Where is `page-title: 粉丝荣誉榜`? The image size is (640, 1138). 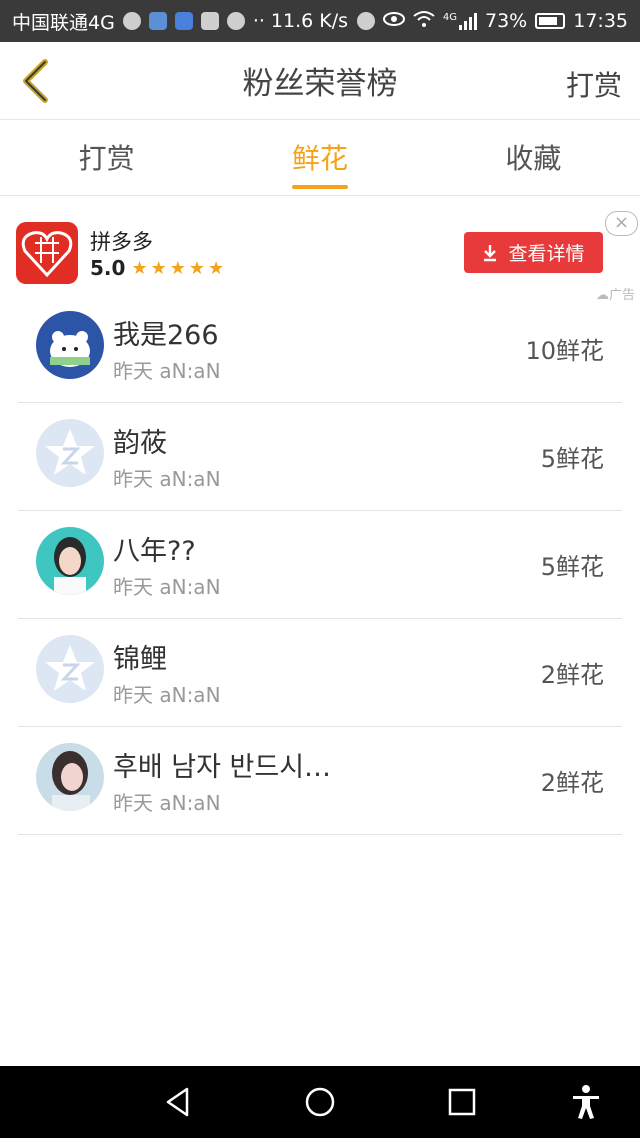 page-title: 粉丝荣誉榜 is located at coordinates (320, 84).